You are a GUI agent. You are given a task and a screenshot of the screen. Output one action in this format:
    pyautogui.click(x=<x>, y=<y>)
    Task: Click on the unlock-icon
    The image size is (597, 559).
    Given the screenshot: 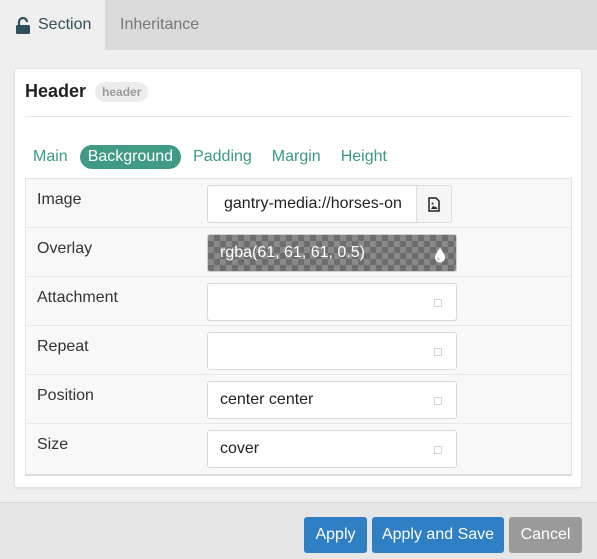 What is the action you would take?
    pyautogui.click(x=23, y=25)
    